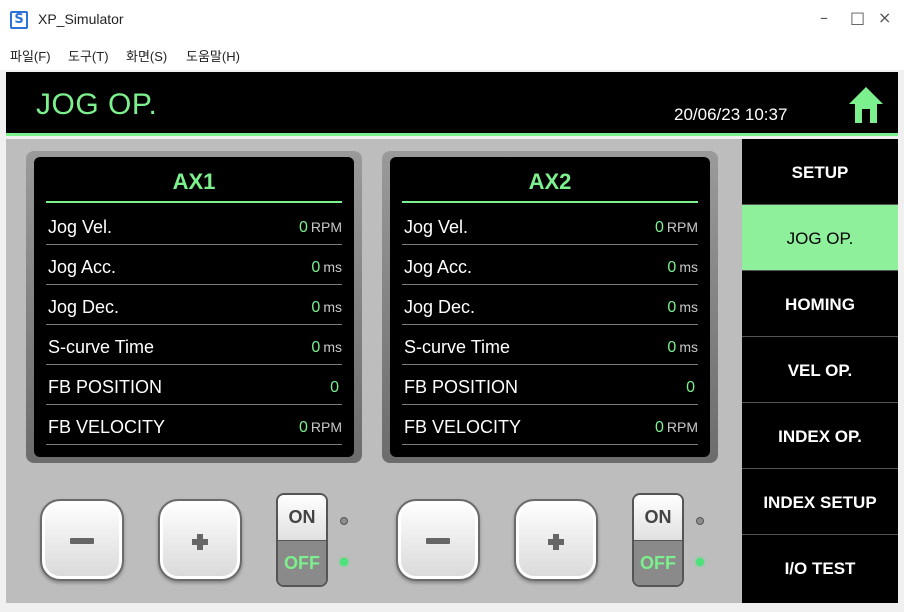 Image resolution: width=904 pixels, height=612 pixels. What do you see at coordinates (700, 521) in the screenshot?
I see `ax2-on-indicator-led` at bounding box center [700, 521].